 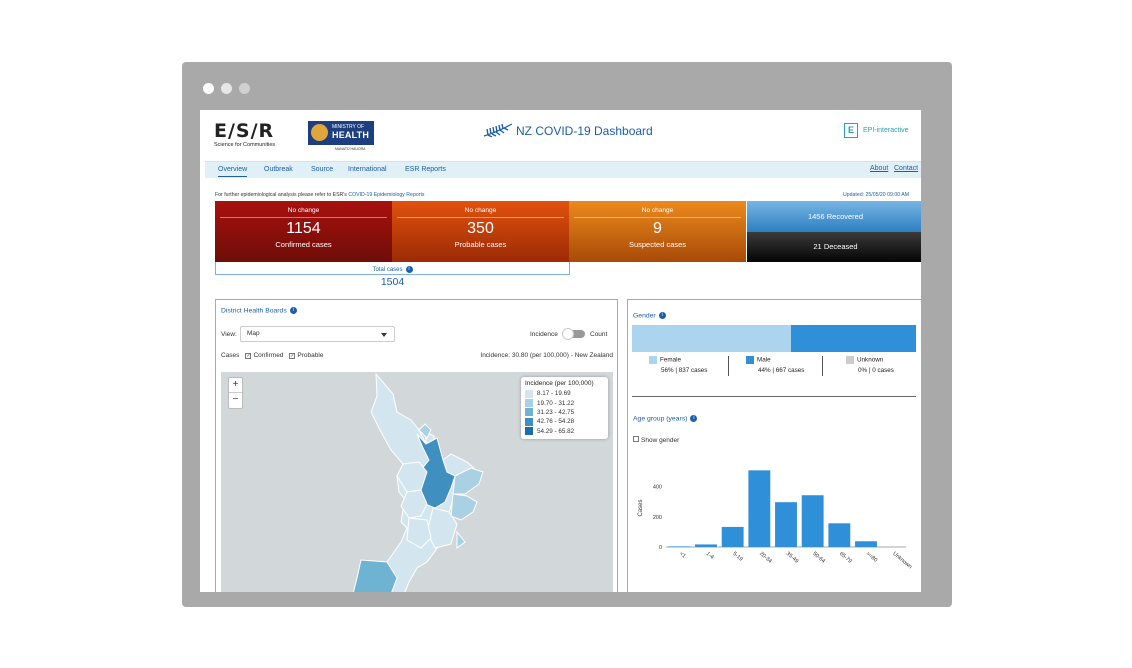 What do you see at coordinates (750, 360) in the screenshot?
I see `male-swatch` at bounding box center [750, 360].